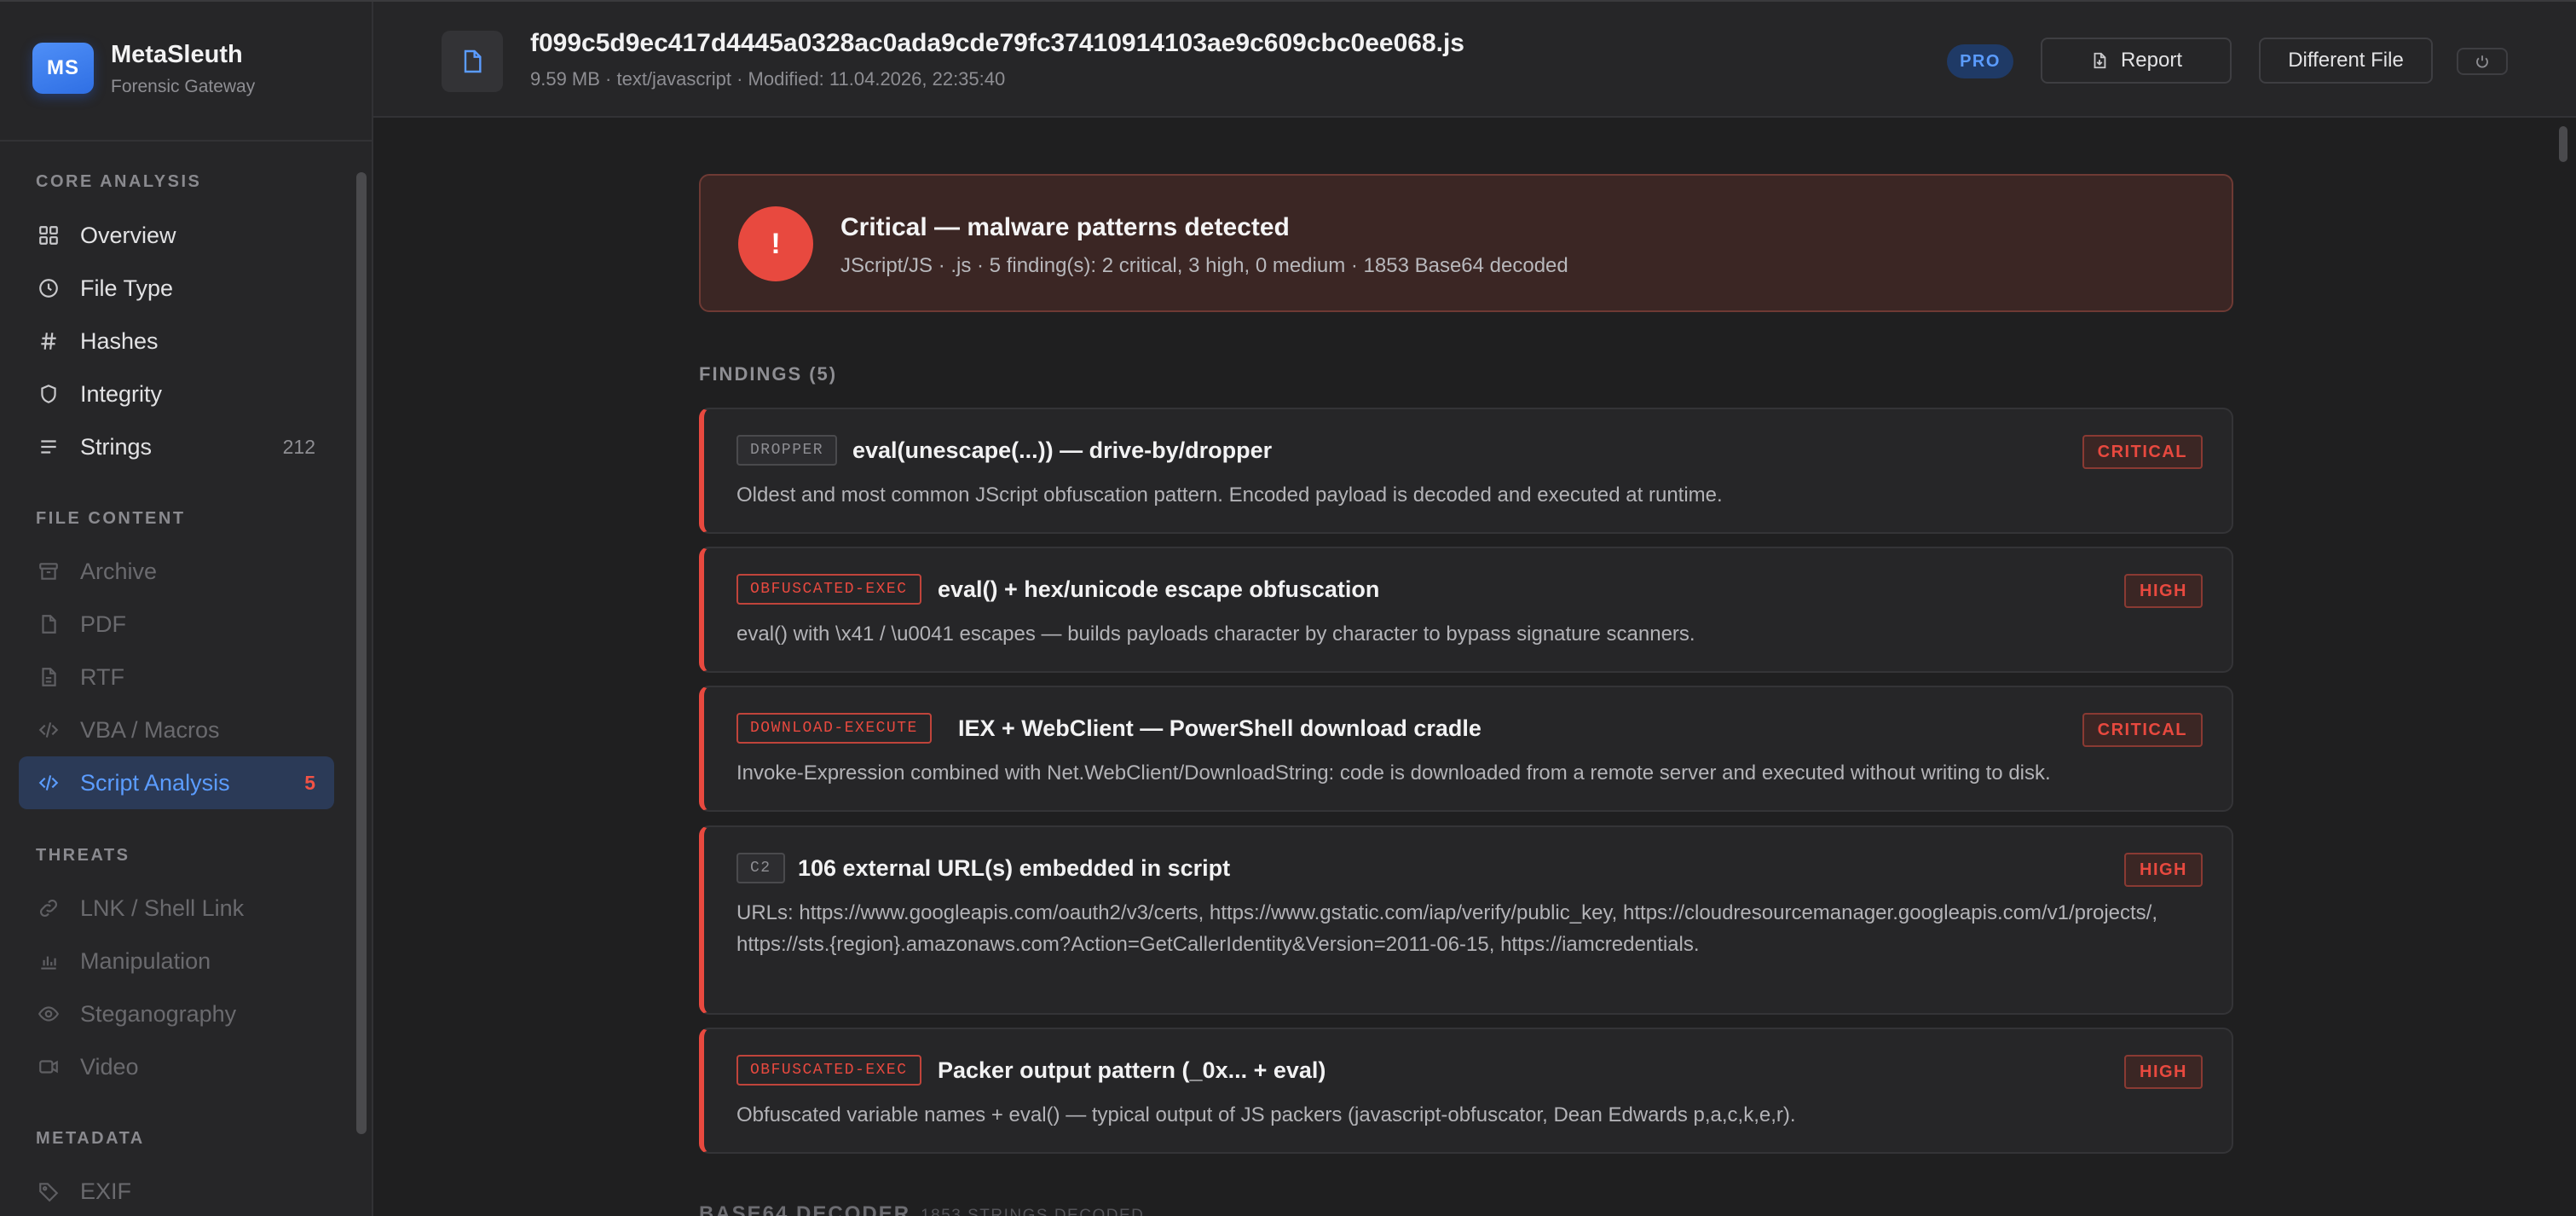 This screenshot has height=1216, width=2576. I want to click on sidebar-item-video: Video, so click(176, 1066).